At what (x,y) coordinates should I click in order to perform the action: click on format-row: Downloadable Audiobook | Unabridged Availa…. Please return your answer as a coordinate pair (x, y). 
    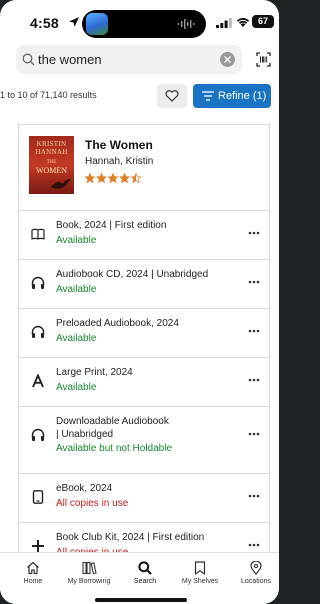
    Looking at the image, I should click on (144, 440).